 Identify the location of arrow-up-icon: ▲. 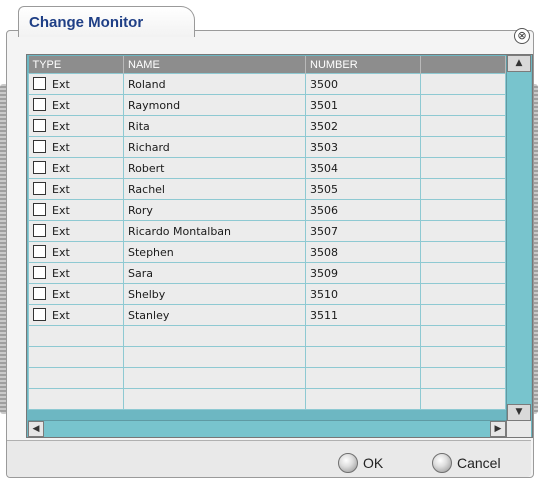
(519, 63).